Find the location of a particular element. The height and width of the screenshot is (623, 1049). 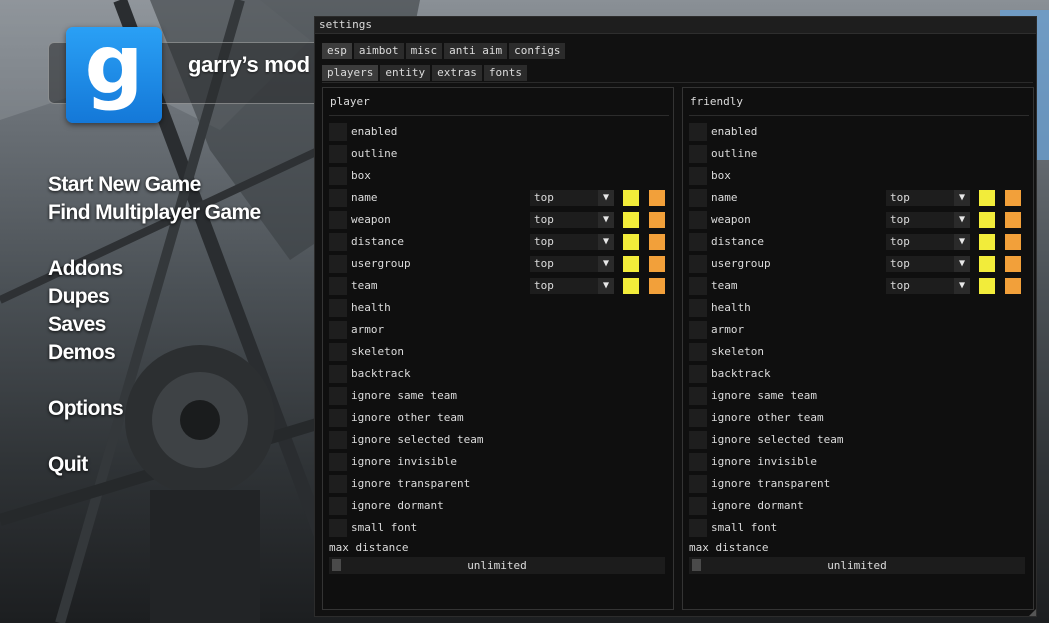

menu-quit: Quit is located at coordinates (68, 465).